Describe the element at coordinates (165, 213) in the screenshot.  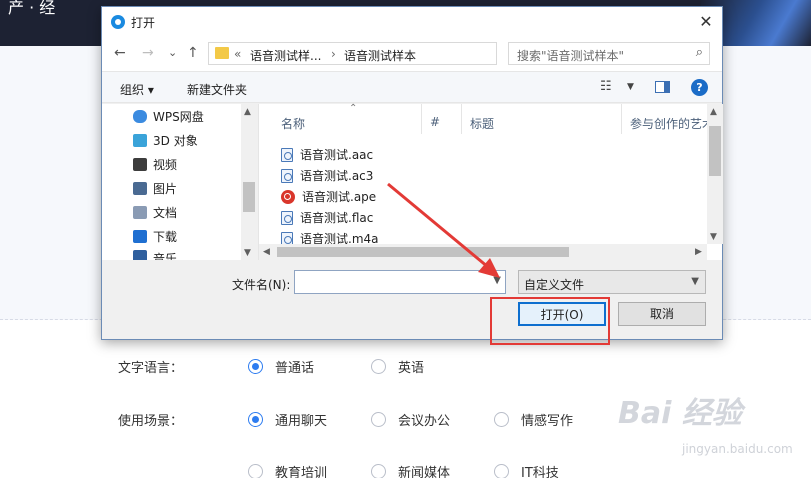
I see `nav-item-label: 文档` at that location.